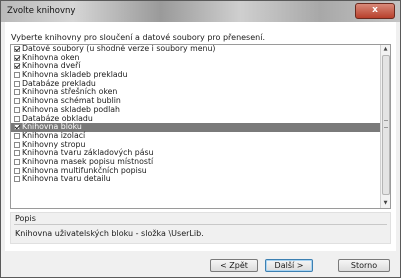  I want to click on library-item-label: Knihovna multifunkčních popisu, so click(84, 170).